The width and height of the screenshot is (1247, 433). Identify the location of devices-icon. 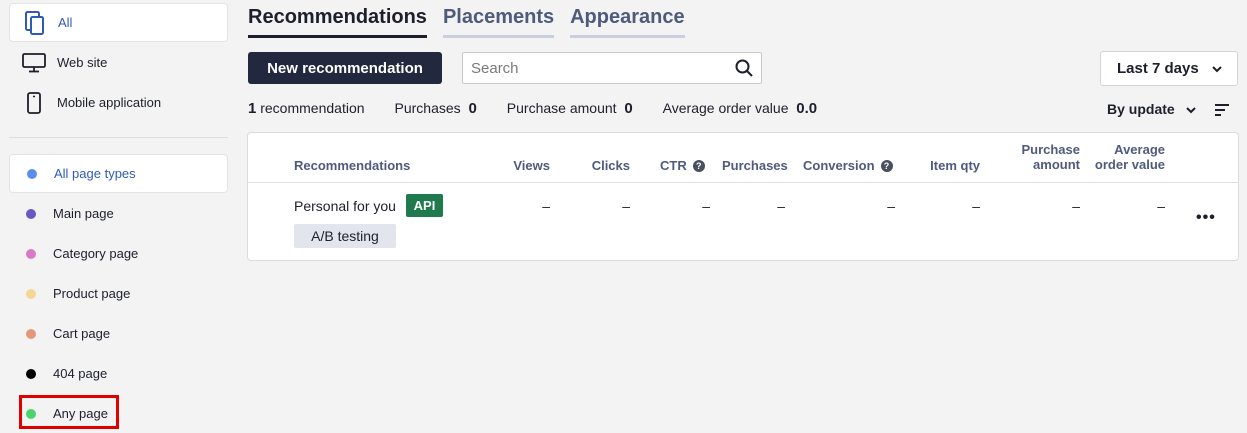
(35, 23).